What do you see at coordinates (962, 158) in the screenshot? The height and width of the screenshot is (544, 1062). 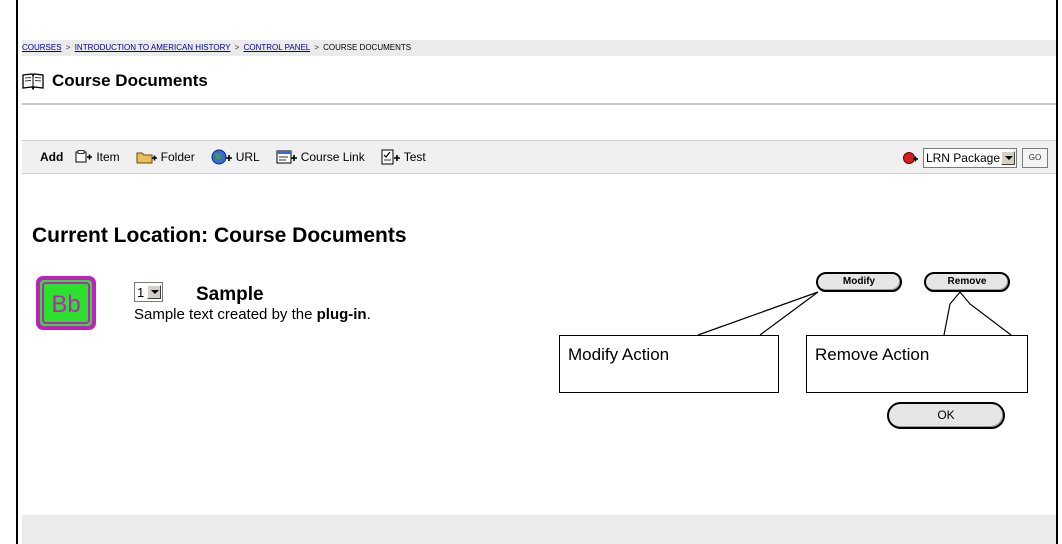 I see `package-select-value: LRN Package` at bounding box center [962, 158].